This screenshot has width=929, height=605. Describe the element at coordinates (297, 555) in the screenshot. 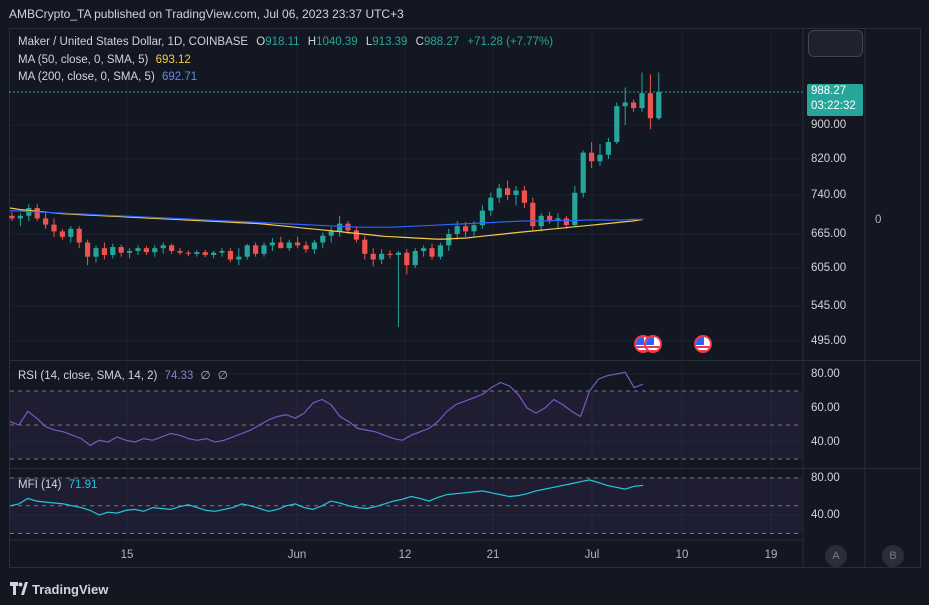

I see `time-label: Jun` at that location.